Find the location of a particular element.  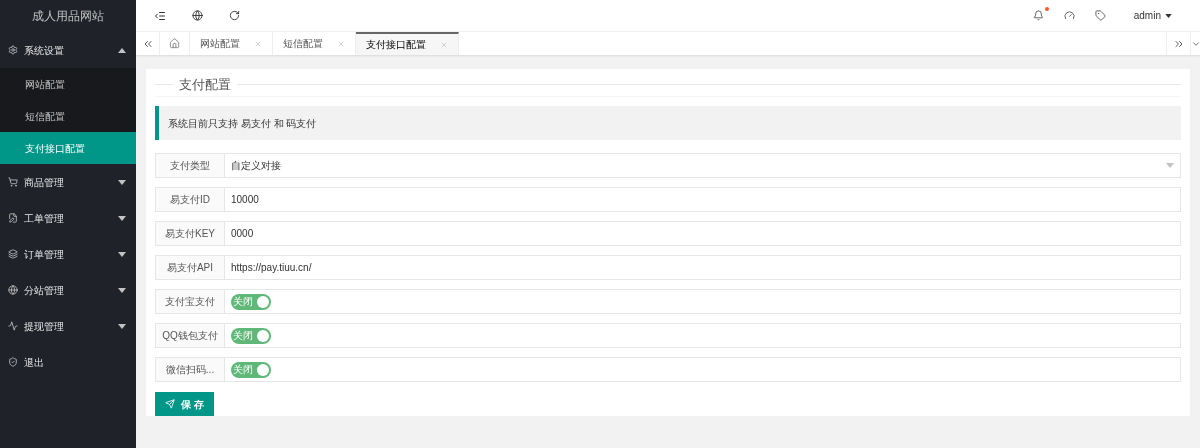

field-label: 易支付API is located at coordinates (190, 267).